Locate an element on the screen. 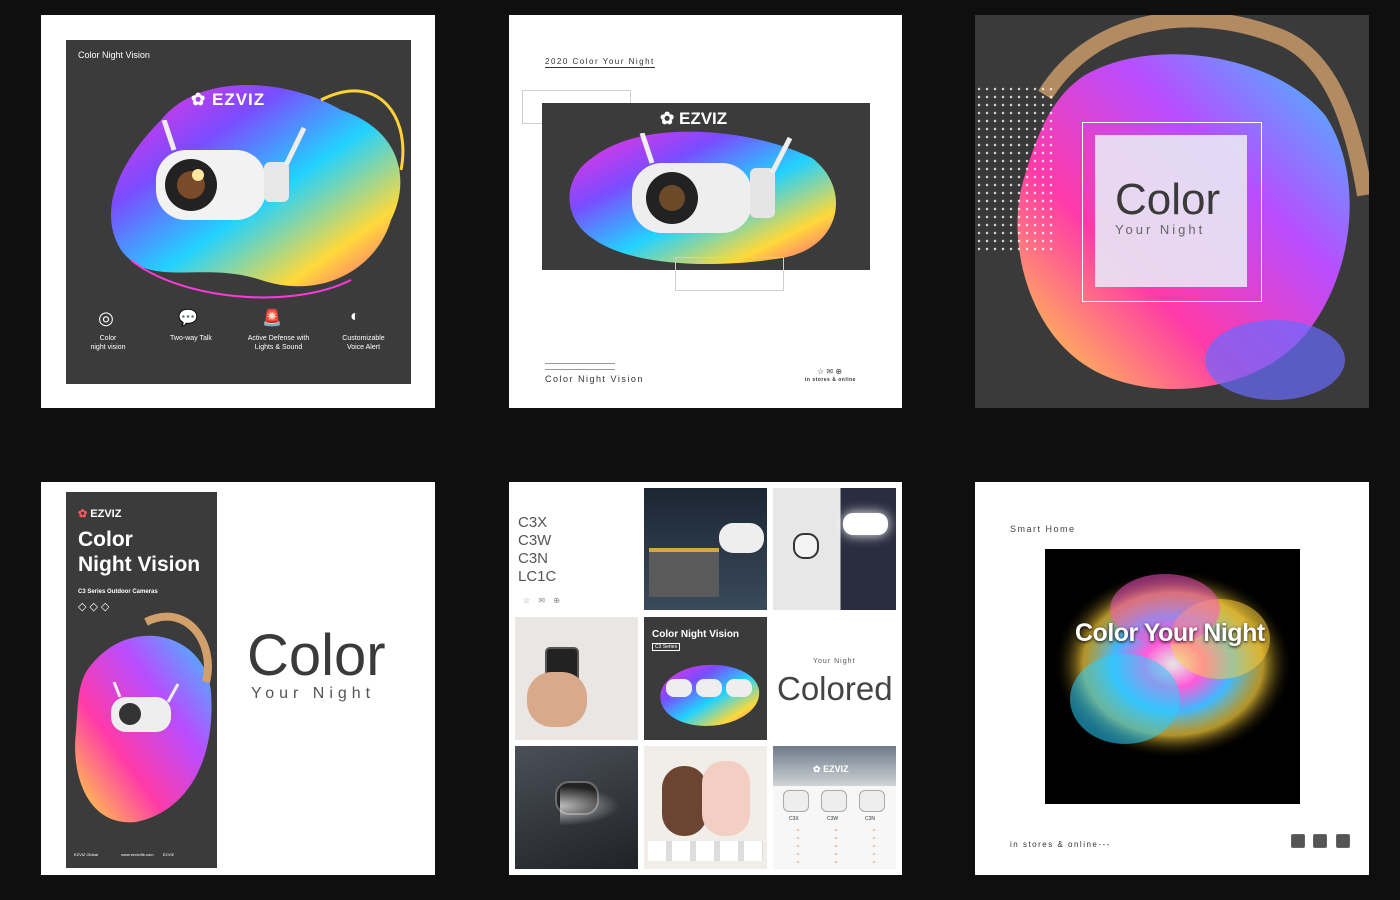 The image size is (1400, 900). child-shape is located at coordinates (726, 798).